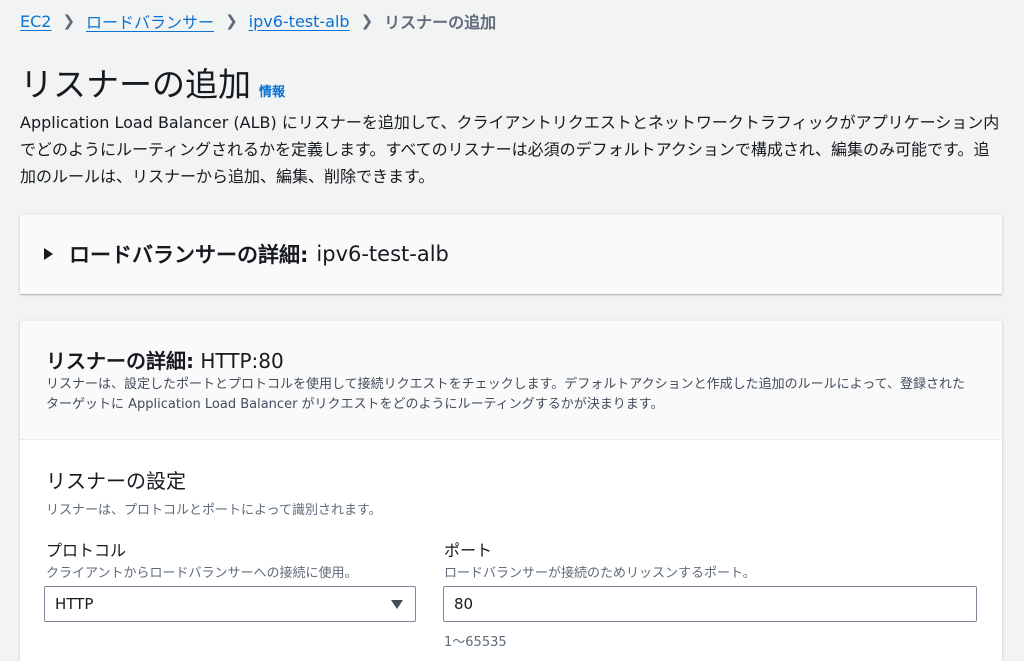 Image resolution: width=1024 pixels, height=661 pixels. Describe the element at coordinates (35, 21) in the screenshot. I see `breadcrumb-ec2: EC2` at that location.